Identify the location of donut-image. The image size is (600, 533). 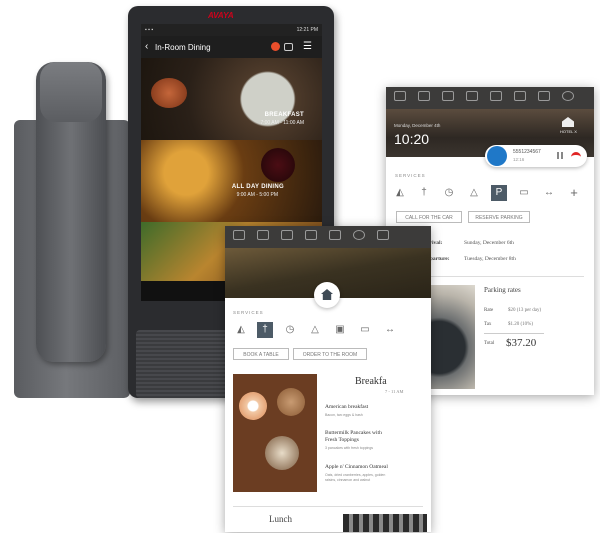
(253, 406).